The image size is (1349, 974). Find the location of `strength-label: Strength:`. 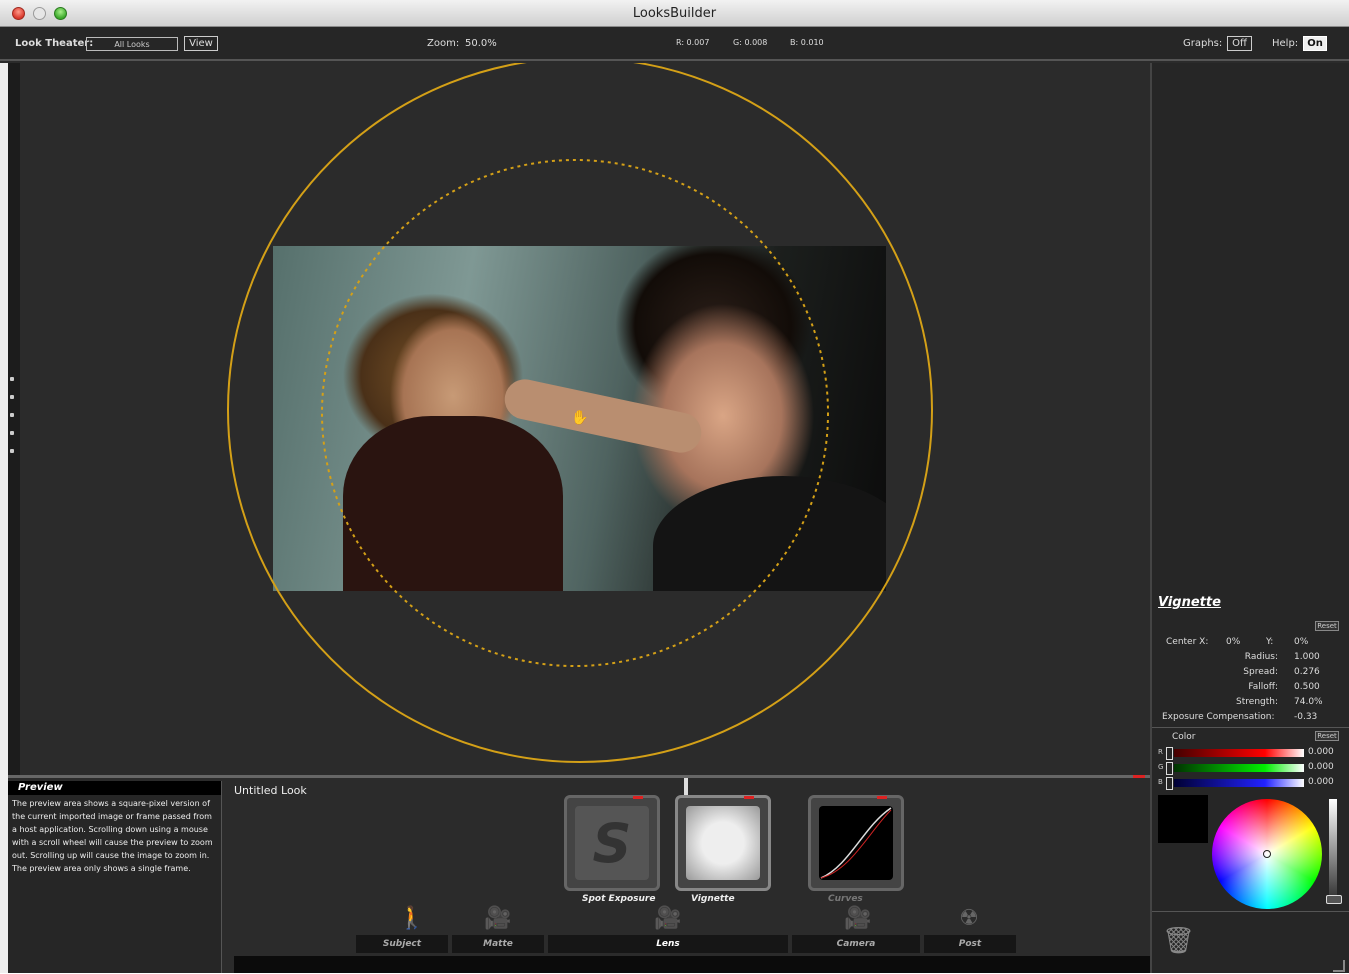

strength-label: Strength: is located at coordinates (1257, 702).